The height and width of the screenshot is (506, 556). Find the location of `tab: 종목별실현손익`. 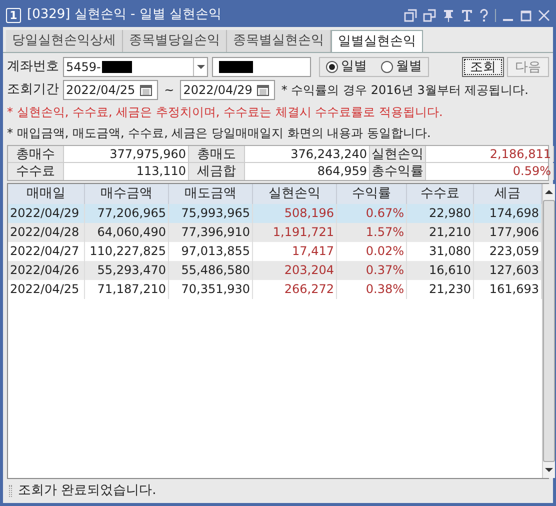

tab: 종목별실현손익 is located at coordinates (279, 41).